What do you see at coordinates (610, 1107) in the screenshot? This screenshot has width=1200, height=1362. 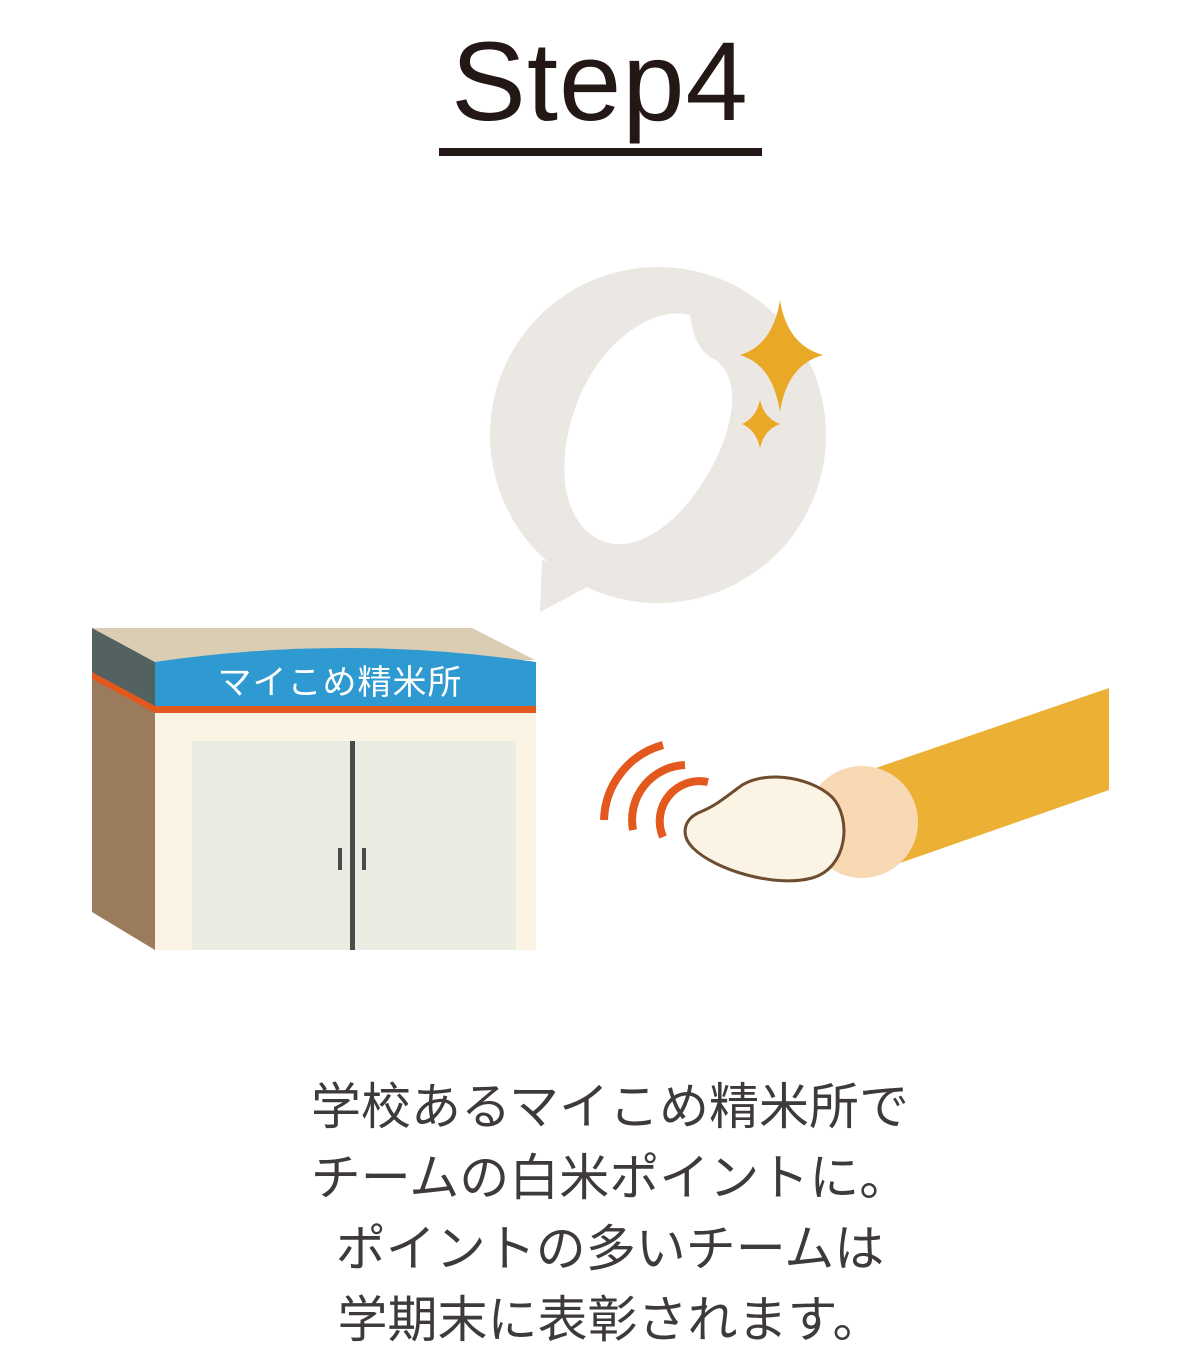 I see `caption-line: 学校あるマイこめ精米所で` at bounding box center [610, 1107].